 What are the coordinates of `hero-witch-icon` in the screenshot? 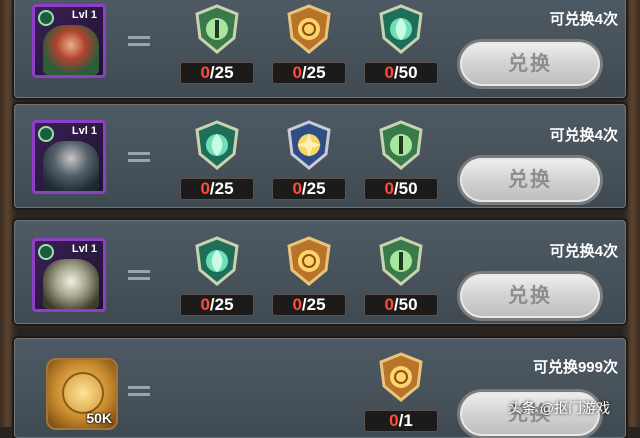 It's located at (71, 50).